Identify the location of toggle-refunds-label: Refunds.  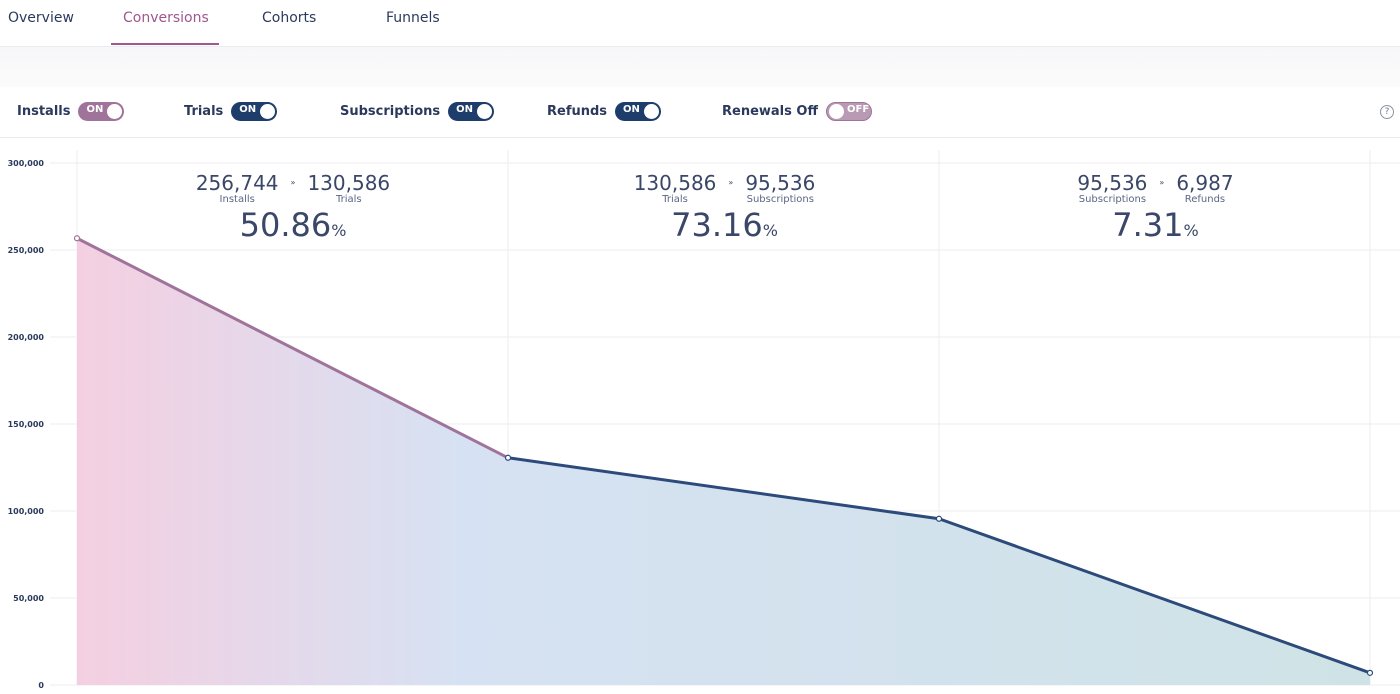
(577, 111).